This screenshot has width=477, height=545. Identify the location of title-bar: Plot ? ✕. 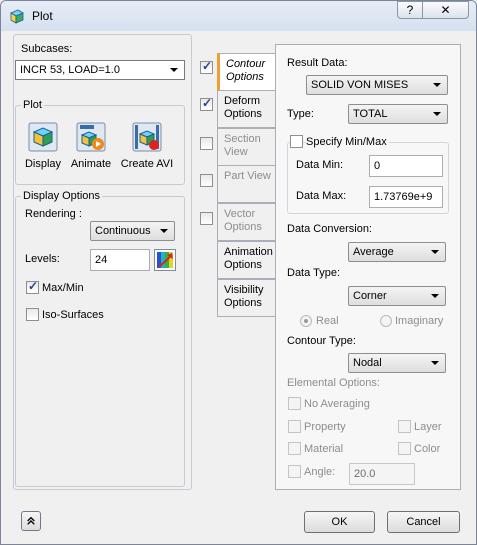
(238, 16).